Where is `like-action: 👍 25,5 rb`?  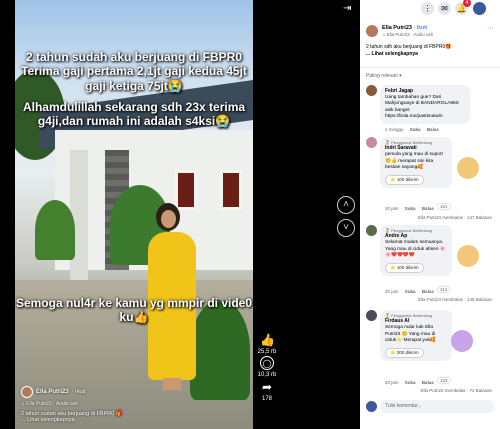
like-action: 👍 25,5 rb is located at coordinates (267, 344).